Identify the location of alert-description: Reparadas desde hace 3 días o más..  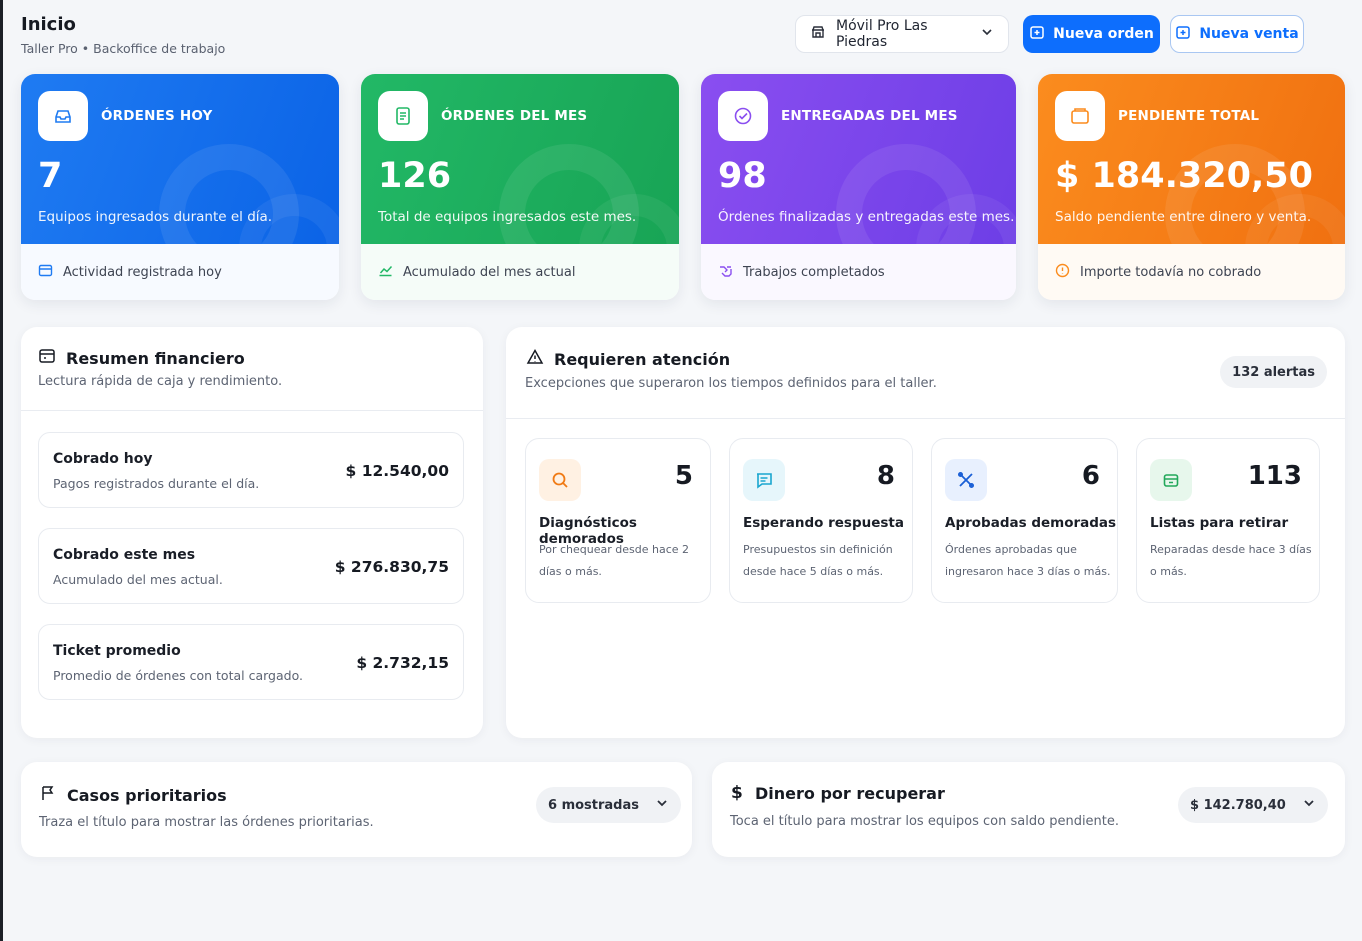
(1231, 560).